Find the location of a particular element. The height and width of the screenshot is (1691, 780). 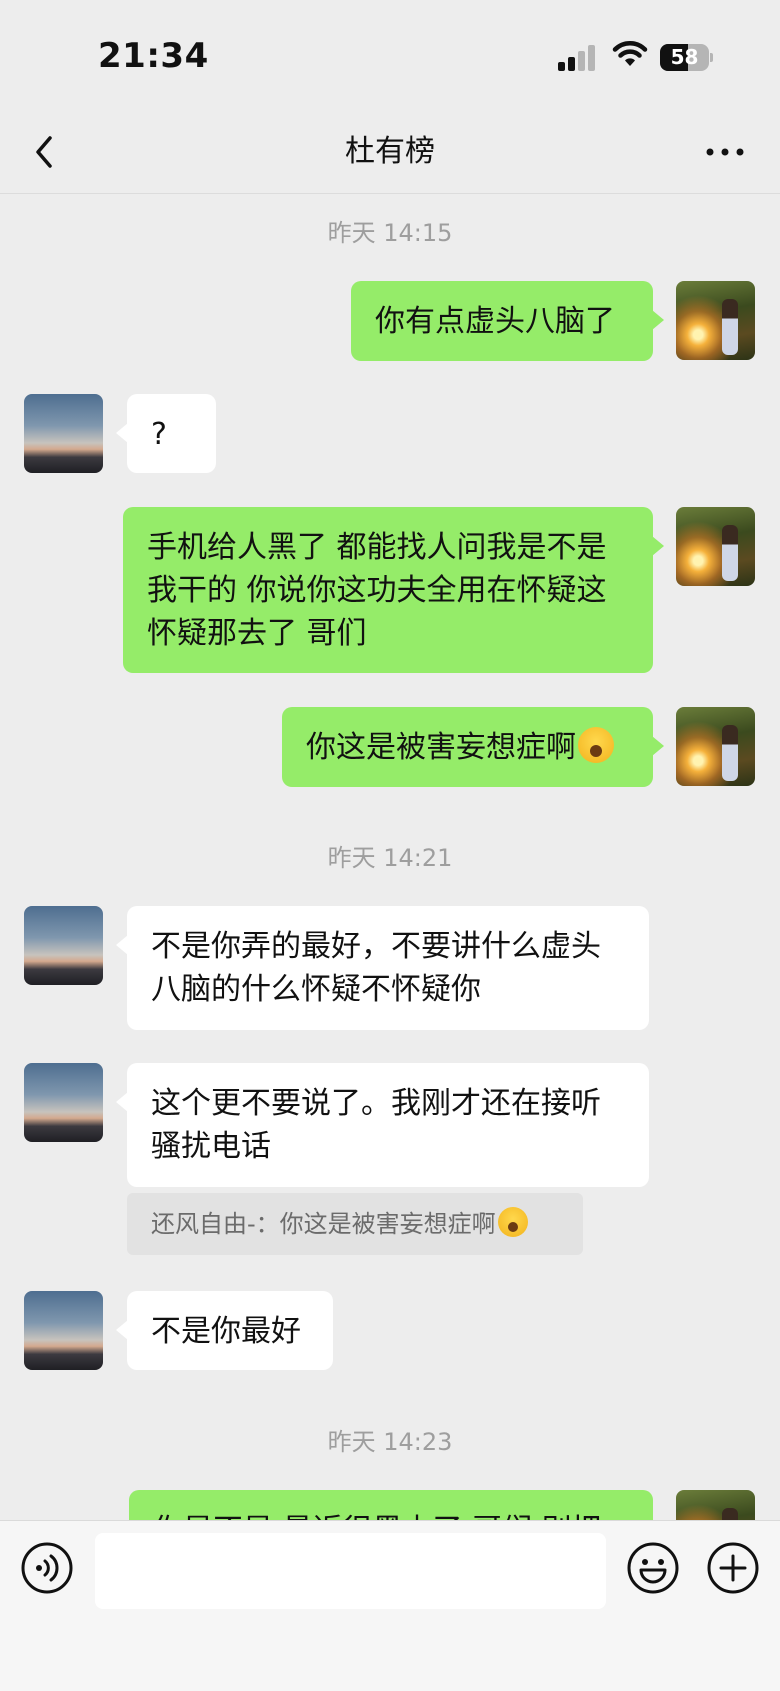

chat-title: 杜有榜 is located at coordinates (390, 151).